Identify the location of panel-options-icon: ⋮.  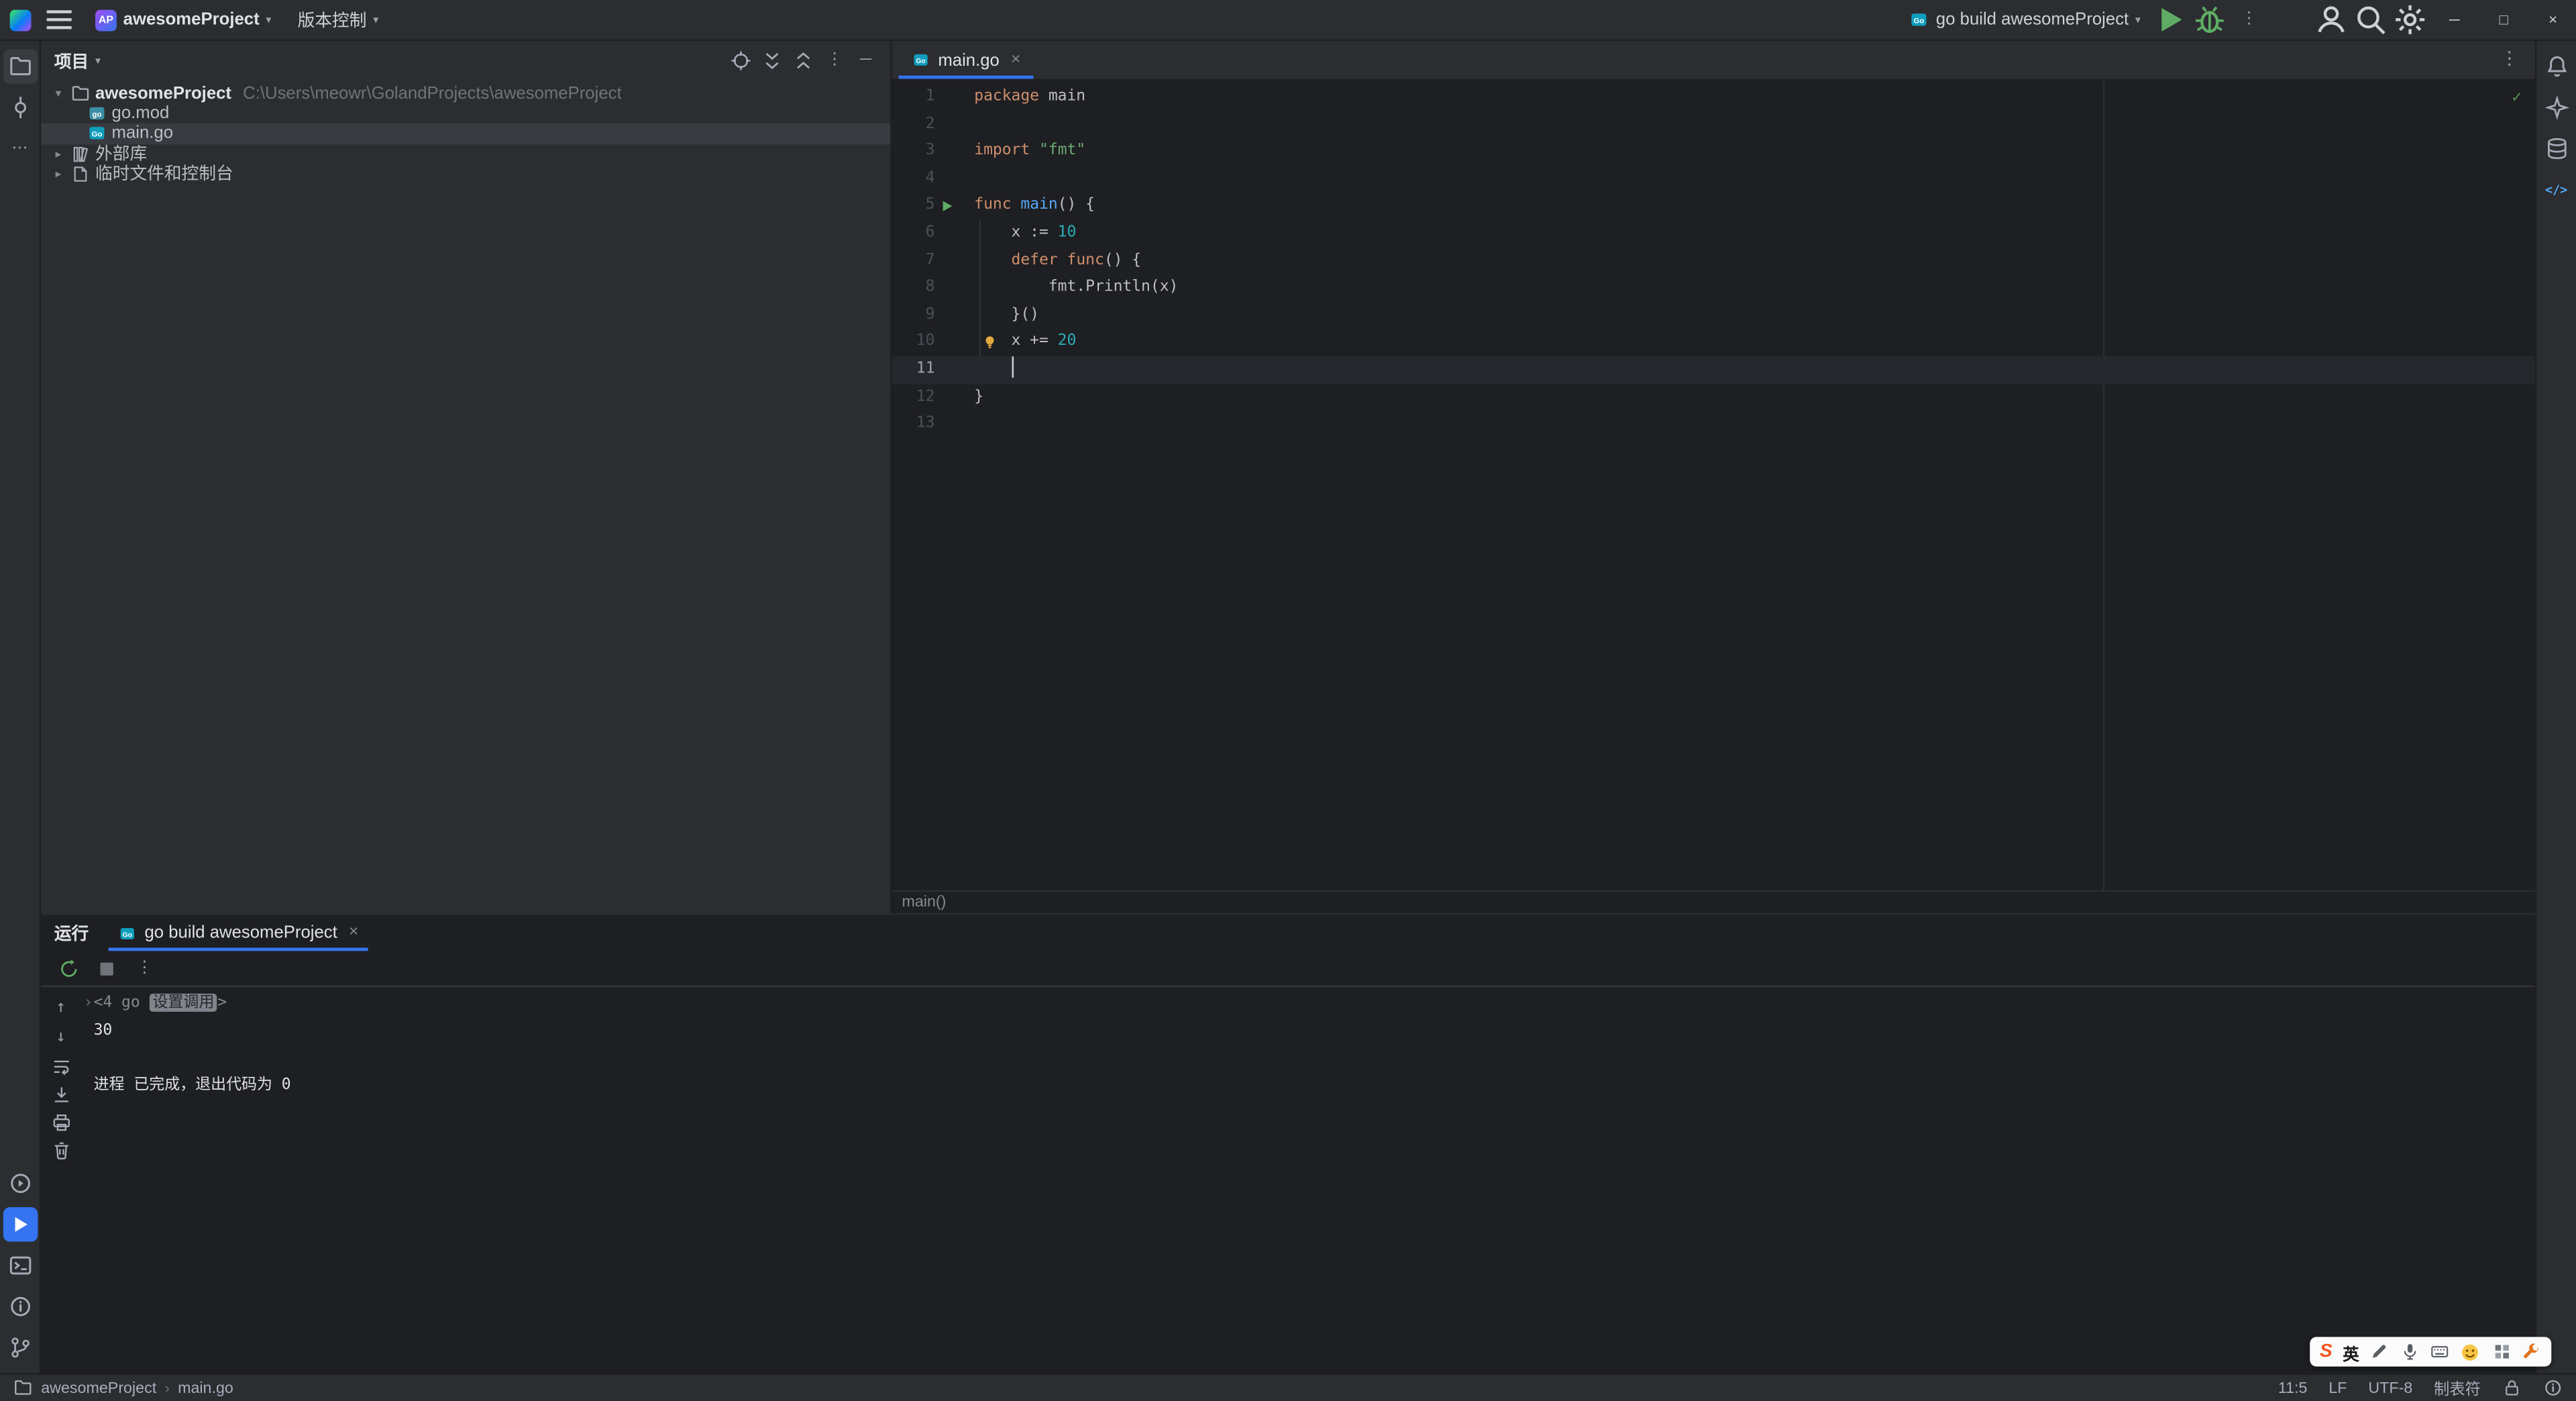
(834, 60).